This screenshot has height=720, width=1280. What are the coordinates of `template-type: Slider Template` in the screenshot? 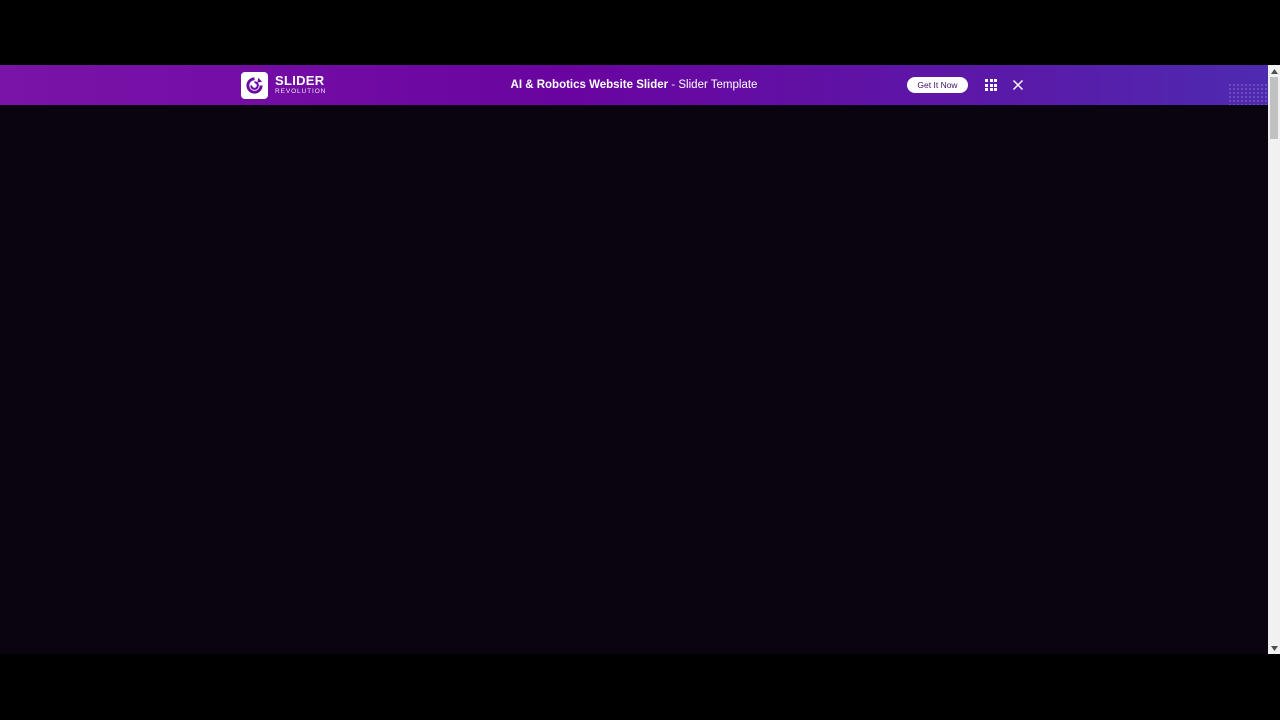 It's located at (718, 85).